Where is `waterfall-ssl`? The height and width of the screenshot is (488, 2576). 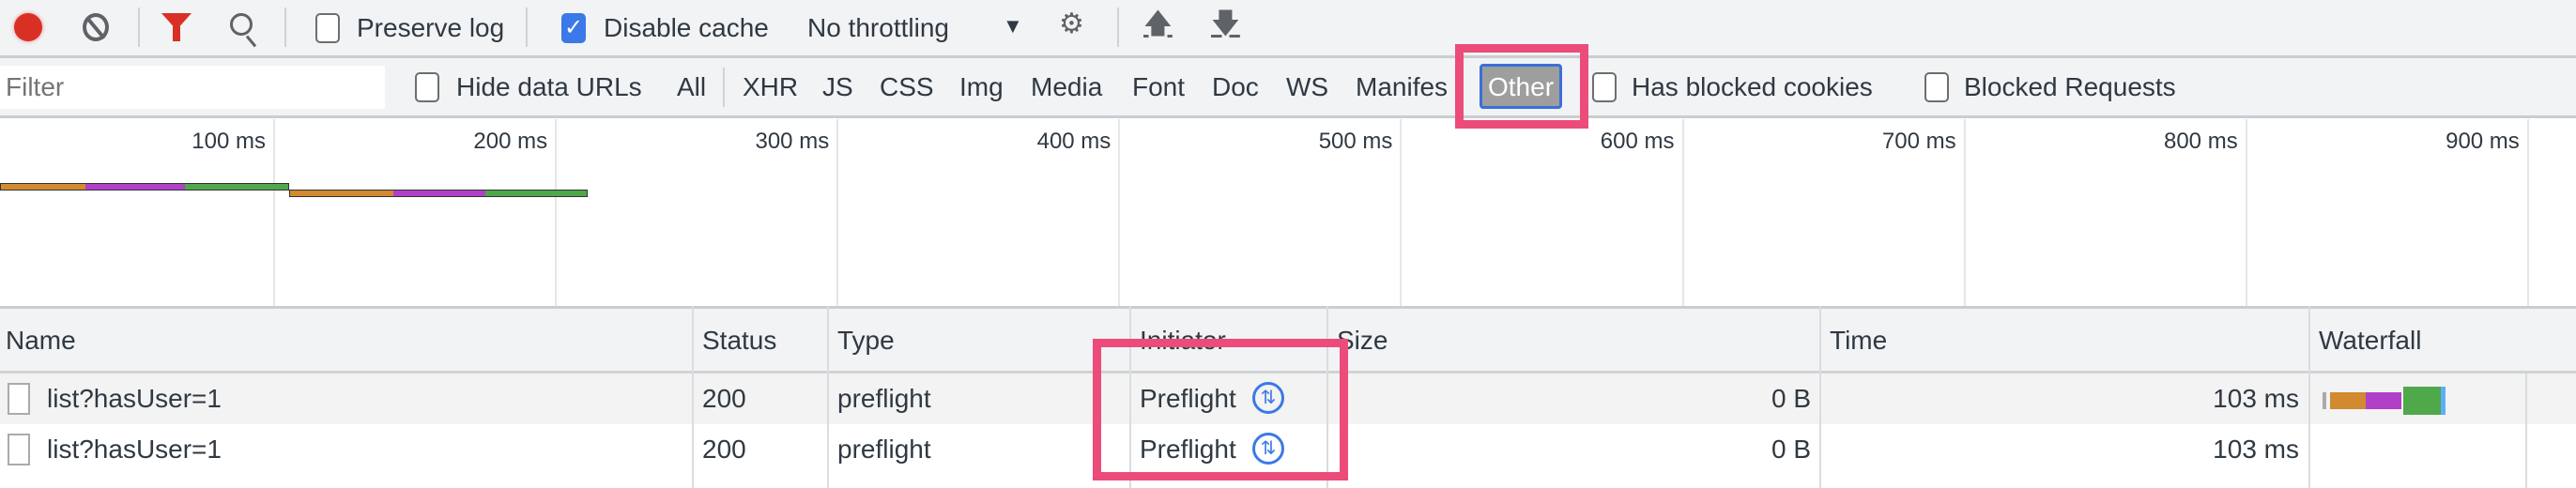
waterfall-ssl is located at coordinates (2383, 400).